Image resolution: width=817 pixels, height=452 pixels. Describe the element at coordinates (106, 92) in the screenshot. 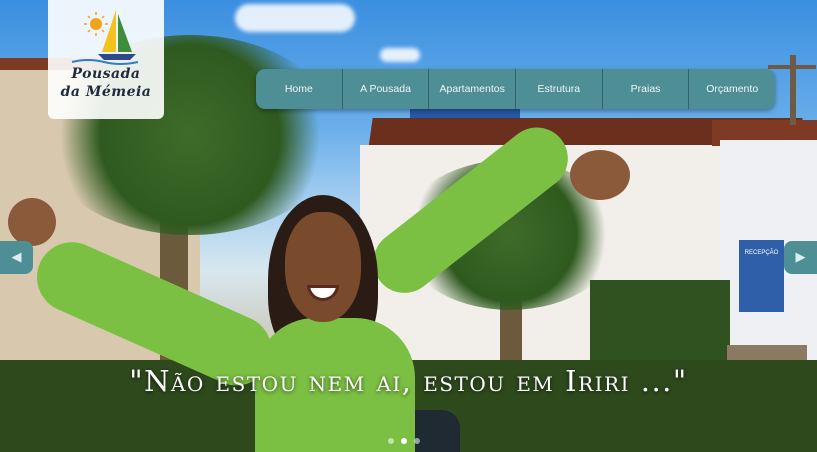

I see `logo-text: da Mémeia` at that location.